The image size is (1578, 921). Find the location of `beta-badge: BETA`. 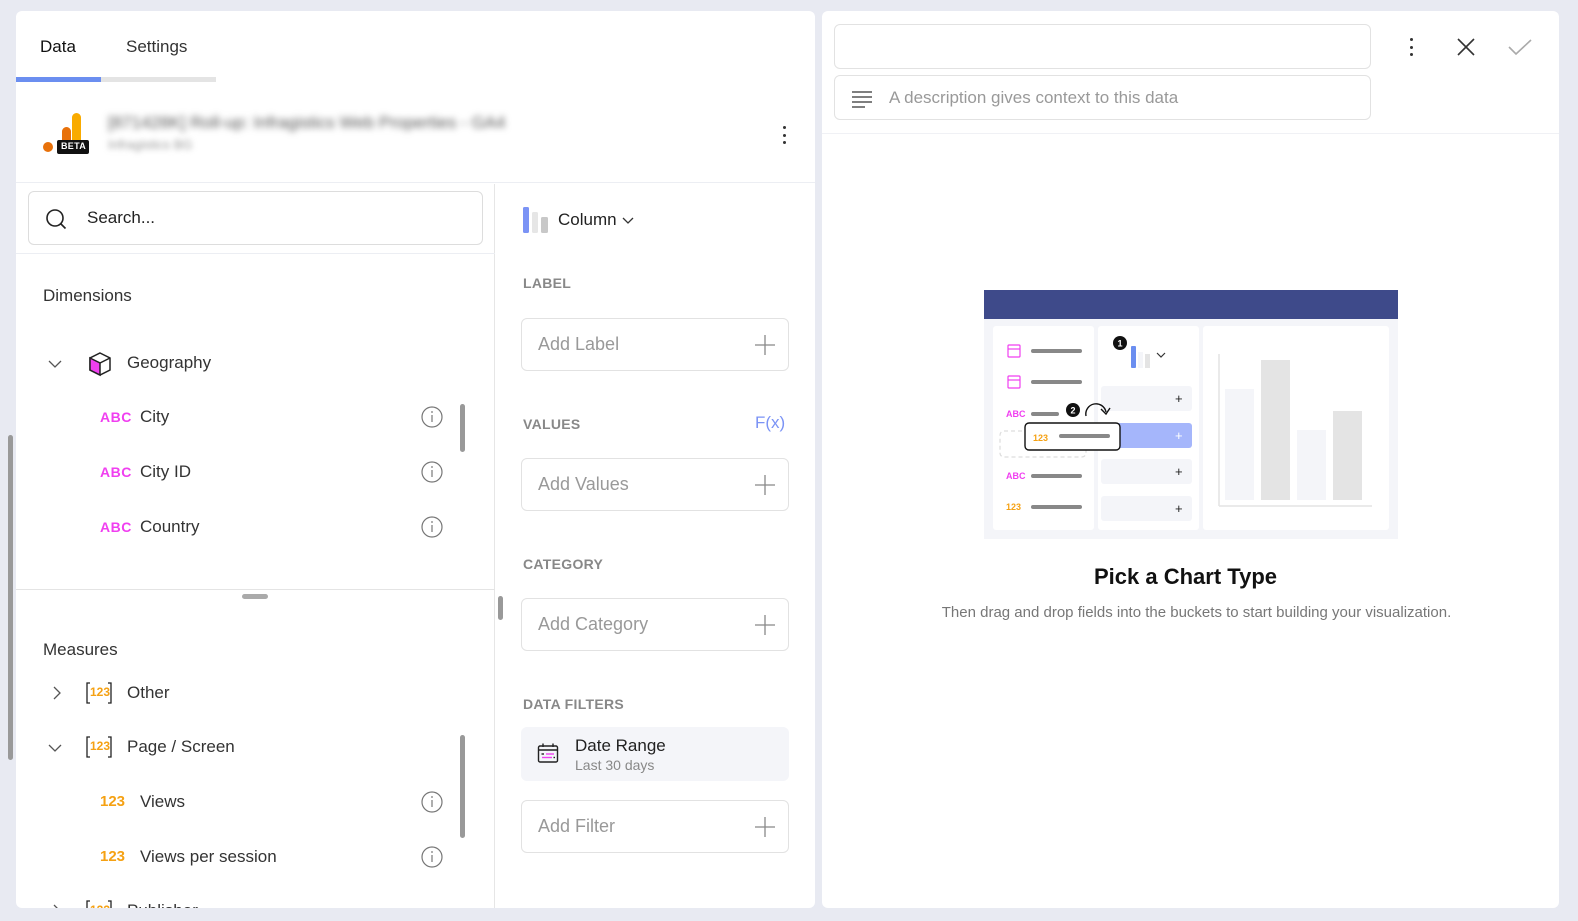

beta-badge: BETA is located at coordinates (74, 146).